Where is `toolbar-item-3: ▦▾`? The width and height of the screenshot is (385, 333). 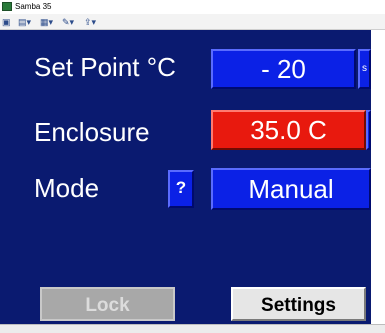
toolbar-item-3: ▦▾ is located at coordinates (46, 22).